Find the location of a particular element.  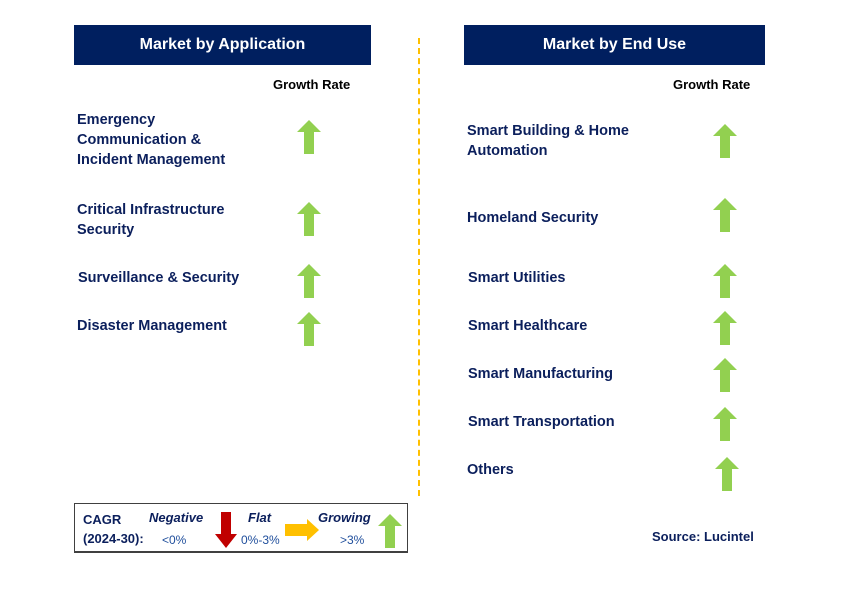

legend-growing-range: >3% is located at coordinates (352, 540).